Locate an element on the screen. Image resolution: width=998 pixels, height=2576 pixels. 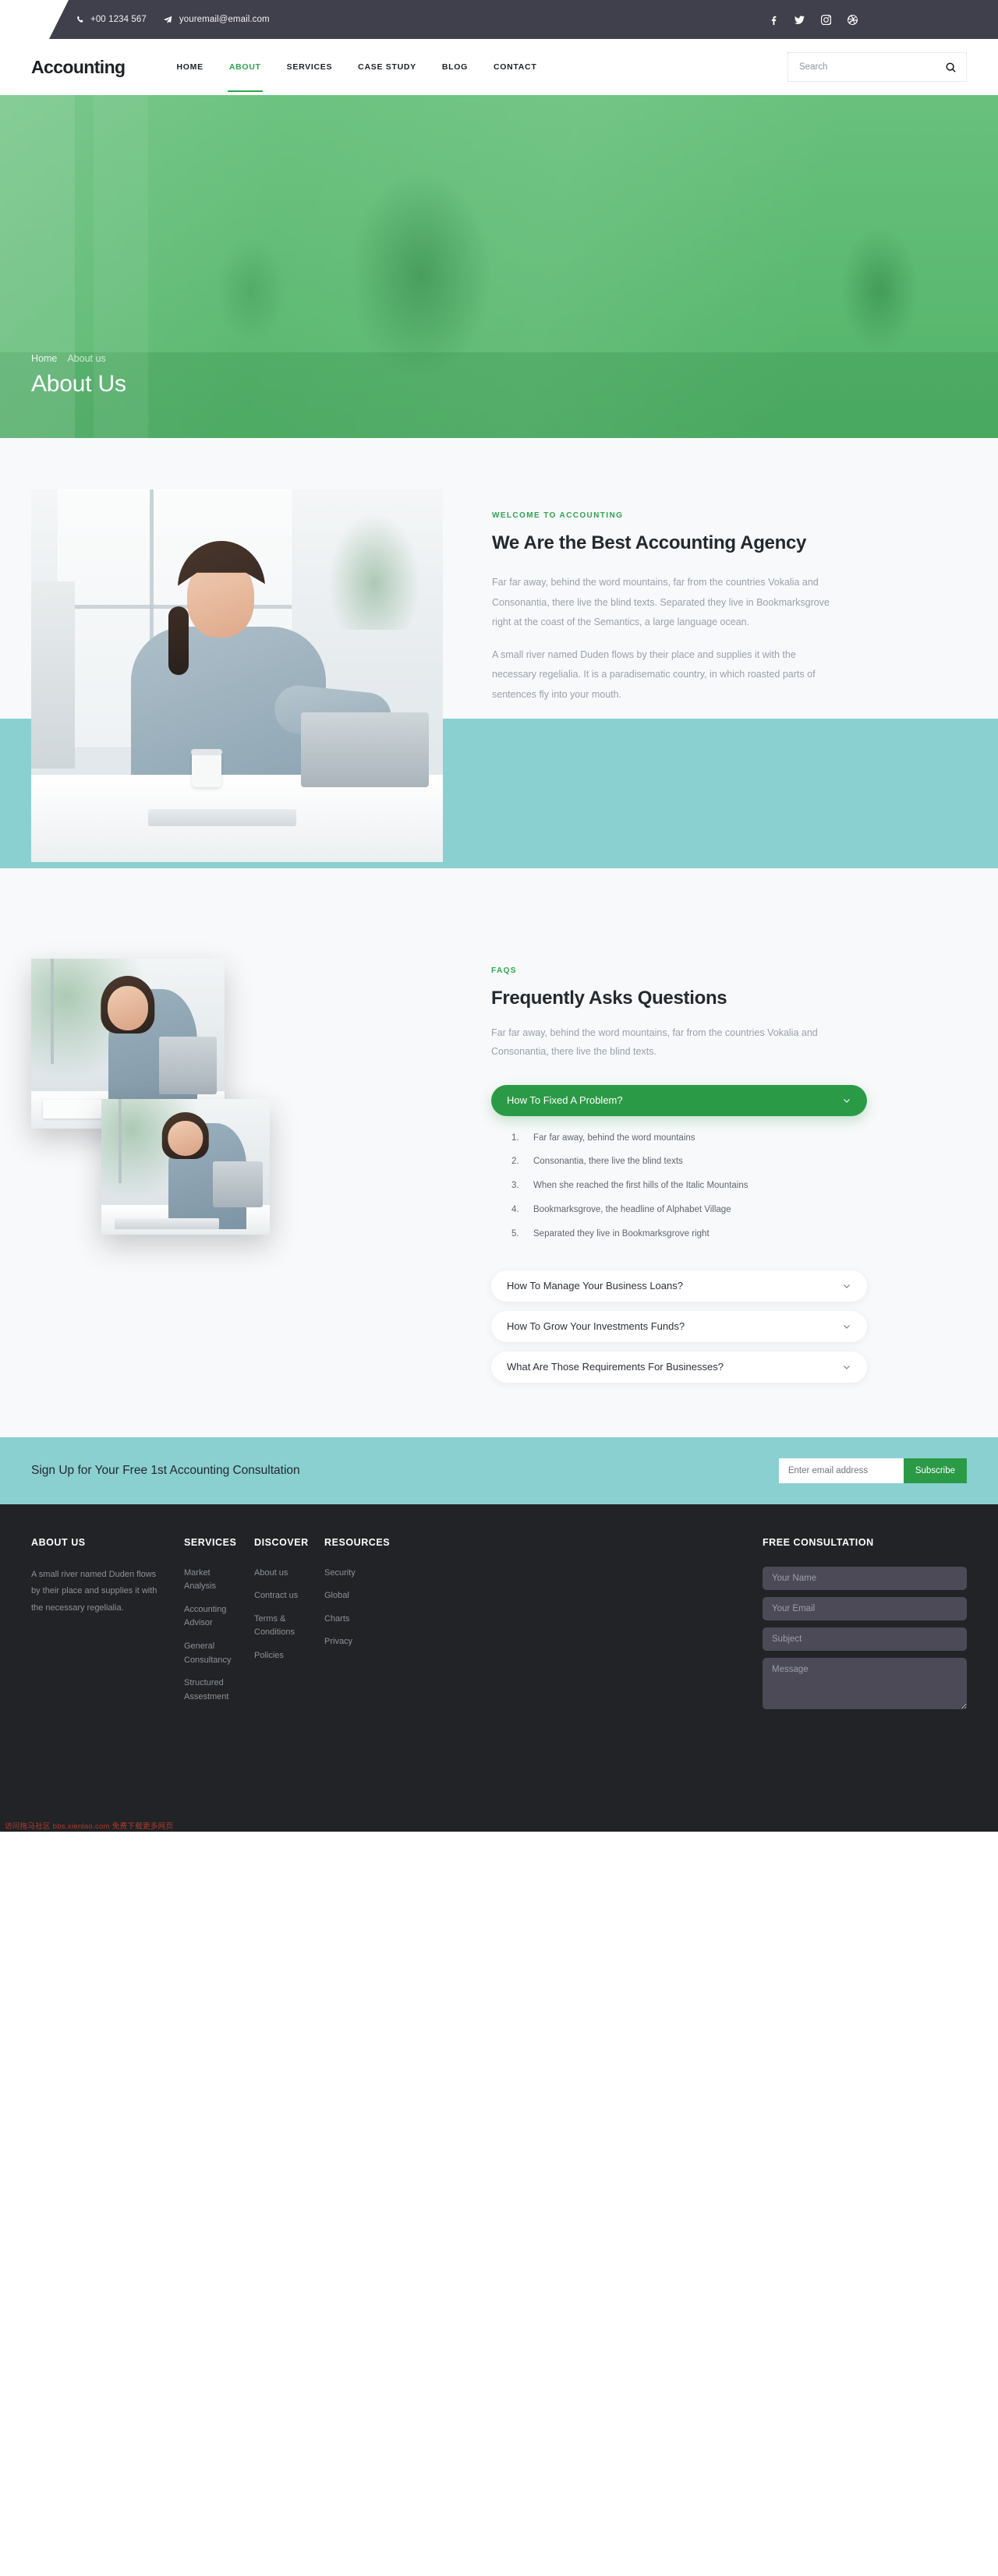
footer-consultation-heading: FREE CONSULTATION is located at coordinates (818, 1542).